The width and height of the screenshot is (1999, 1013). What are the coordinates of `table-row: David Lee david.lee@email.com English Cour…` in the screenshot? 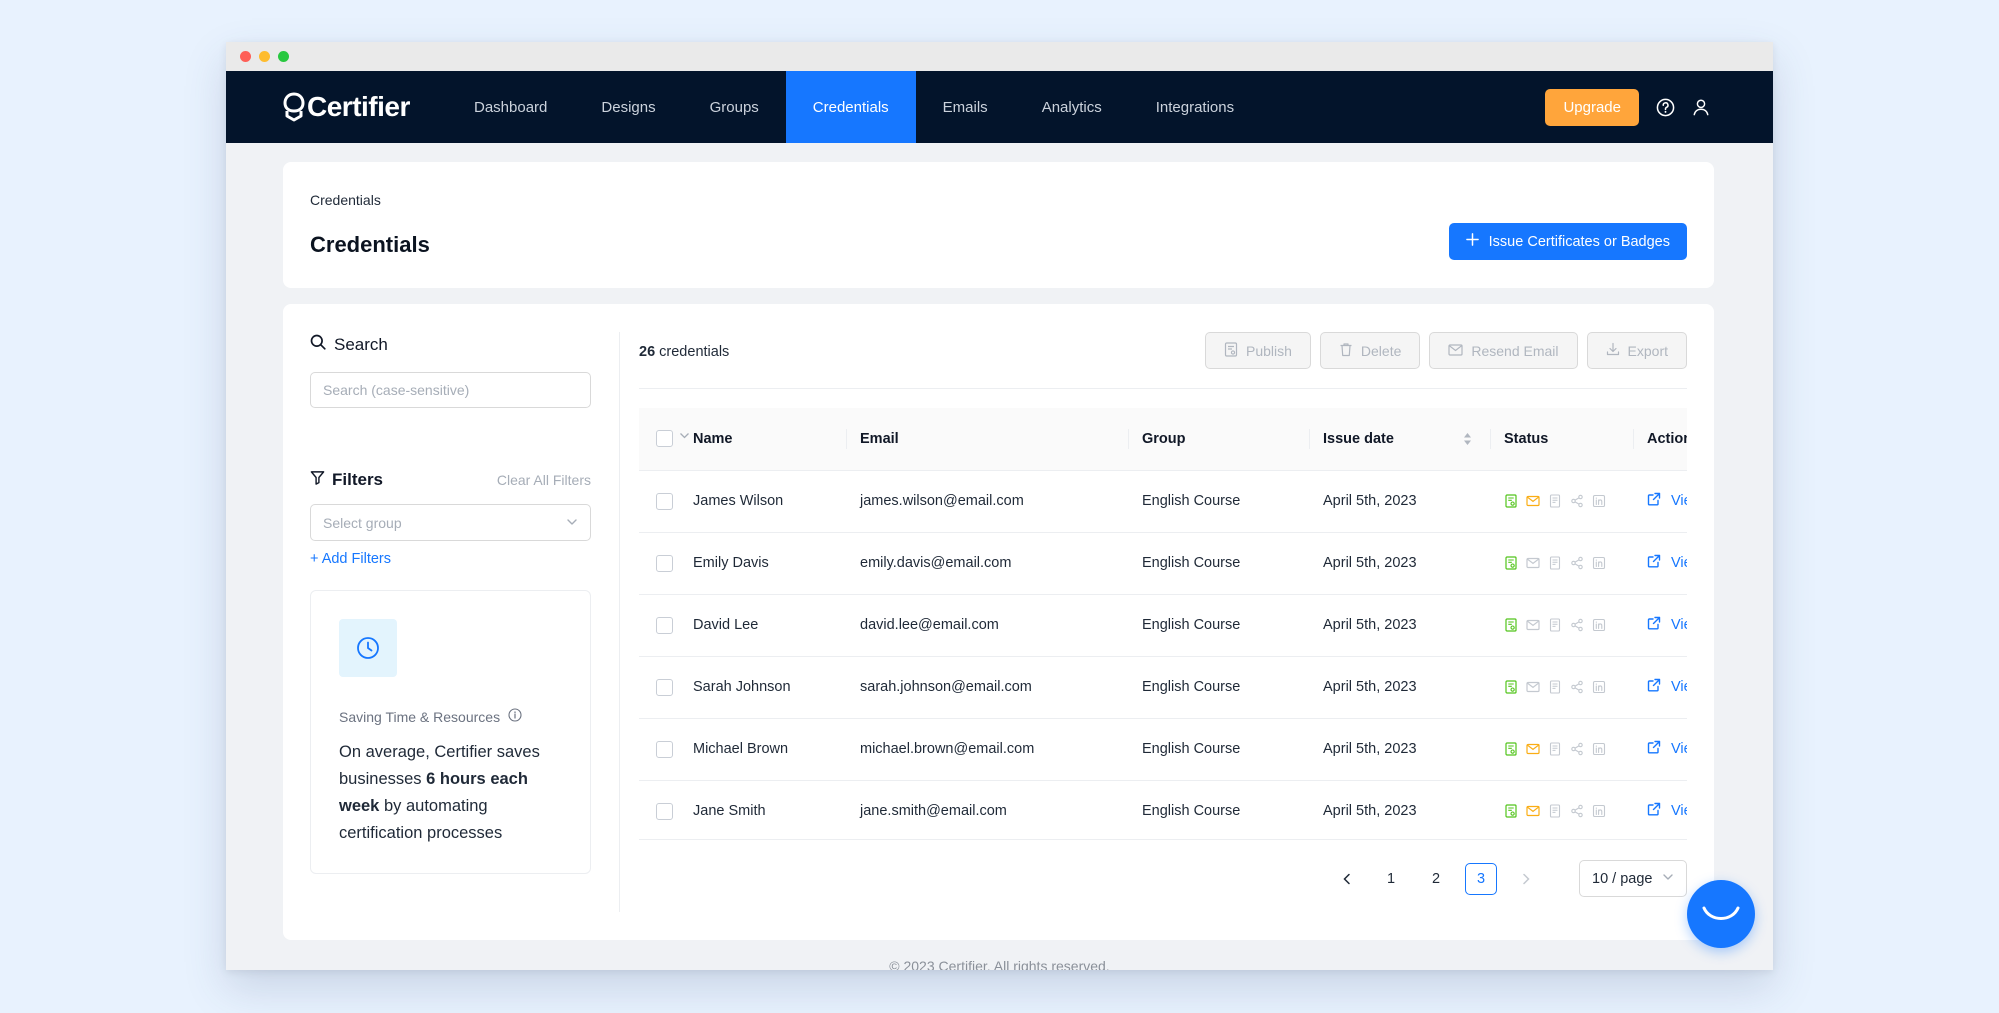 It's located at (1163, 625).